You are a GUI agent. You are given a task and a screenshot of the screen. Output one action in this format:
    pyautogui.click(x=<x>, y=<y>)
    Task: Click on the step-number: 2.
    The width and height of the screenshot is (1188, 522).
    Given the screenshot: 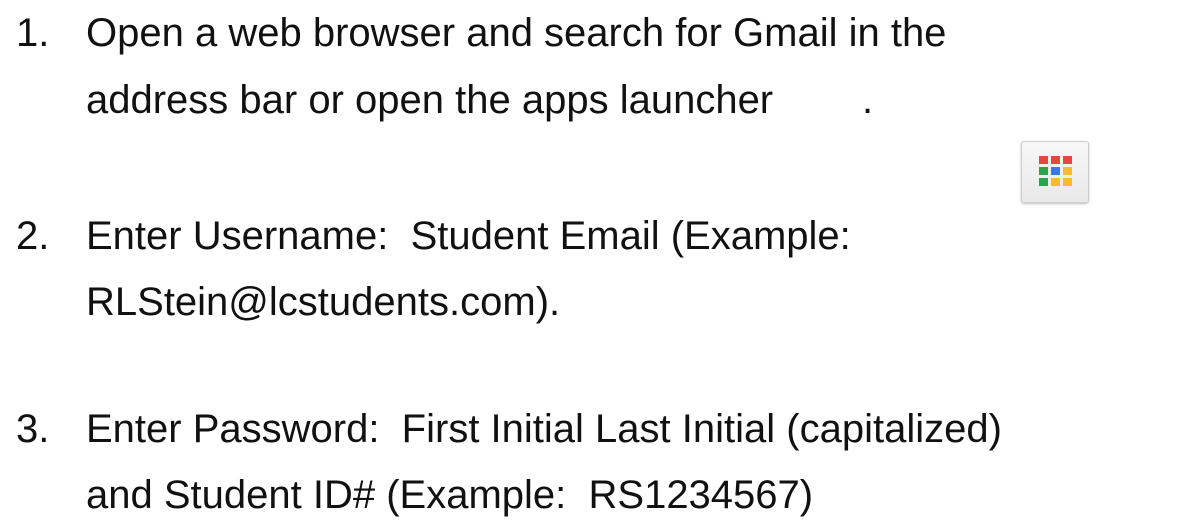 What is the action you would take?
    pyautogui.click(x=33, y=236)
    